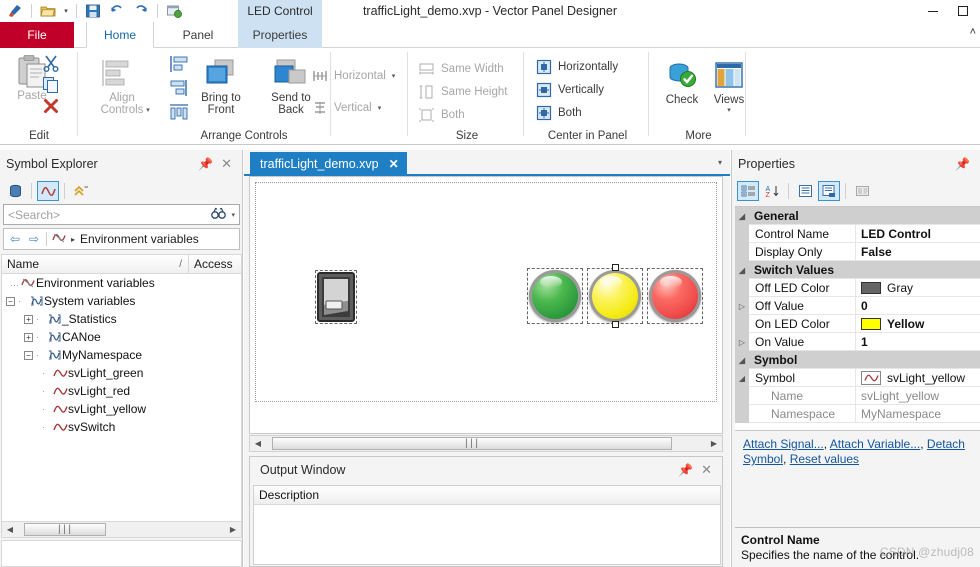  I want to click on same-both-button: Both, so click(441, 115).